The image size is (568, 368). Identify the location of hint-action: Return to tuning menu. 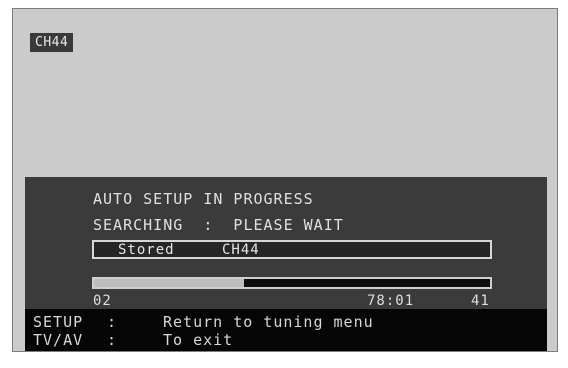
(268, 322).